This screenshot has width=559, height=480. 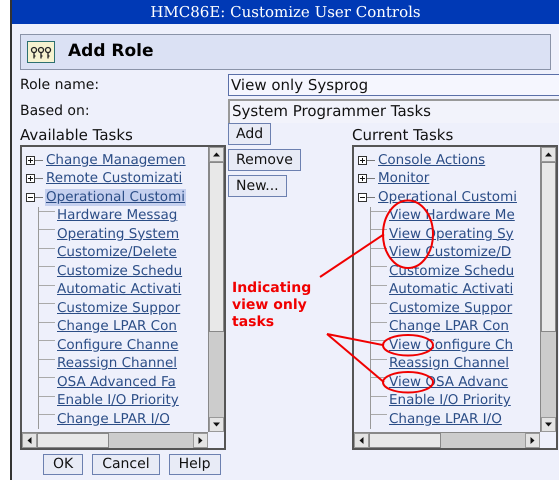 What do you see at coordinates (352, 255) in the screenshot?
I see `leader-line` at bounding box center [352, 255].